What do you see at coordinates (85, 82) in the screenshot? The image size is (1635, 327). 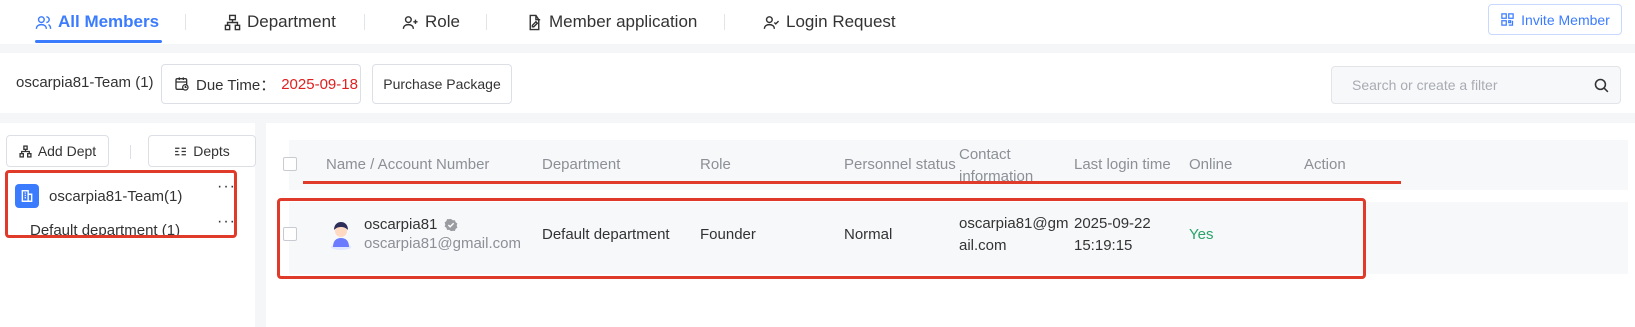 I see `team-name: oscarpia81-Team (1)` at bounding box center [85, 82].